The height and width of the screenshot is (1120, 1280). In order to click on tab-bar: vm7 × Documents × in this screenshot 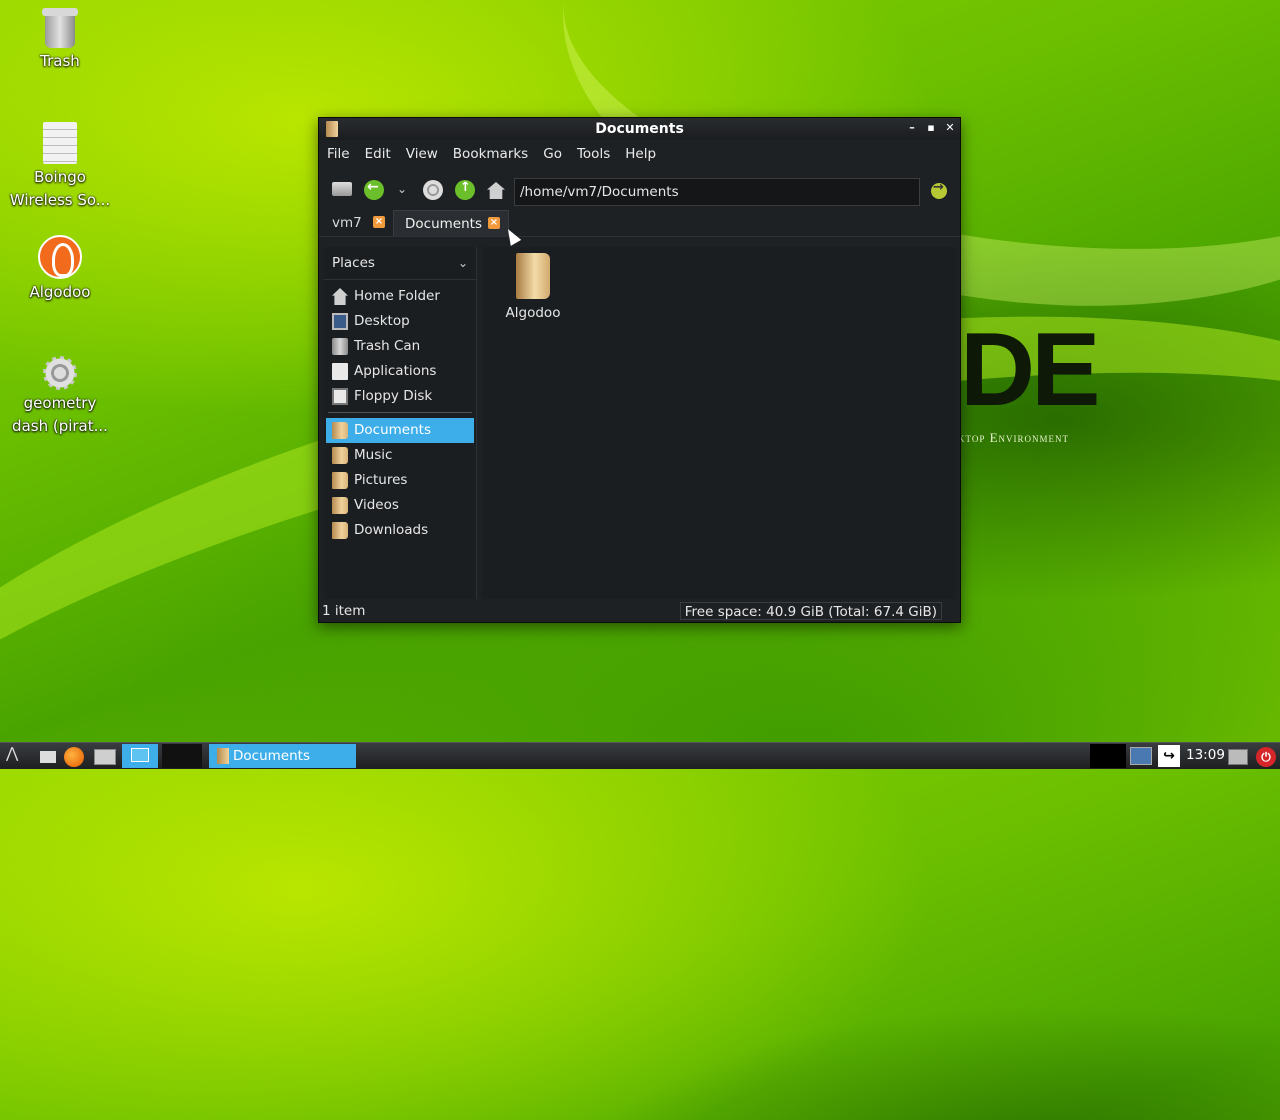, I will do `click(639, 223)`.